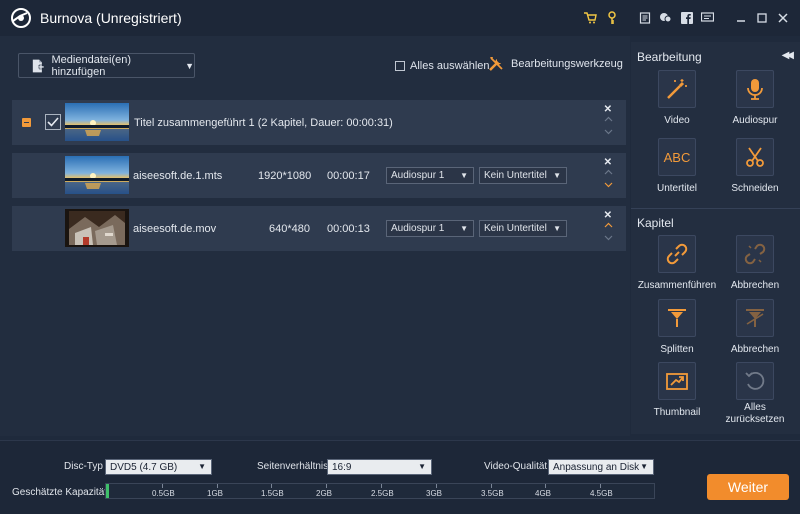 Image resolution: width=800 pixels, height=514 pixels. I want to click on capacity-tick-label: 4.5GB, so click(601, 493).